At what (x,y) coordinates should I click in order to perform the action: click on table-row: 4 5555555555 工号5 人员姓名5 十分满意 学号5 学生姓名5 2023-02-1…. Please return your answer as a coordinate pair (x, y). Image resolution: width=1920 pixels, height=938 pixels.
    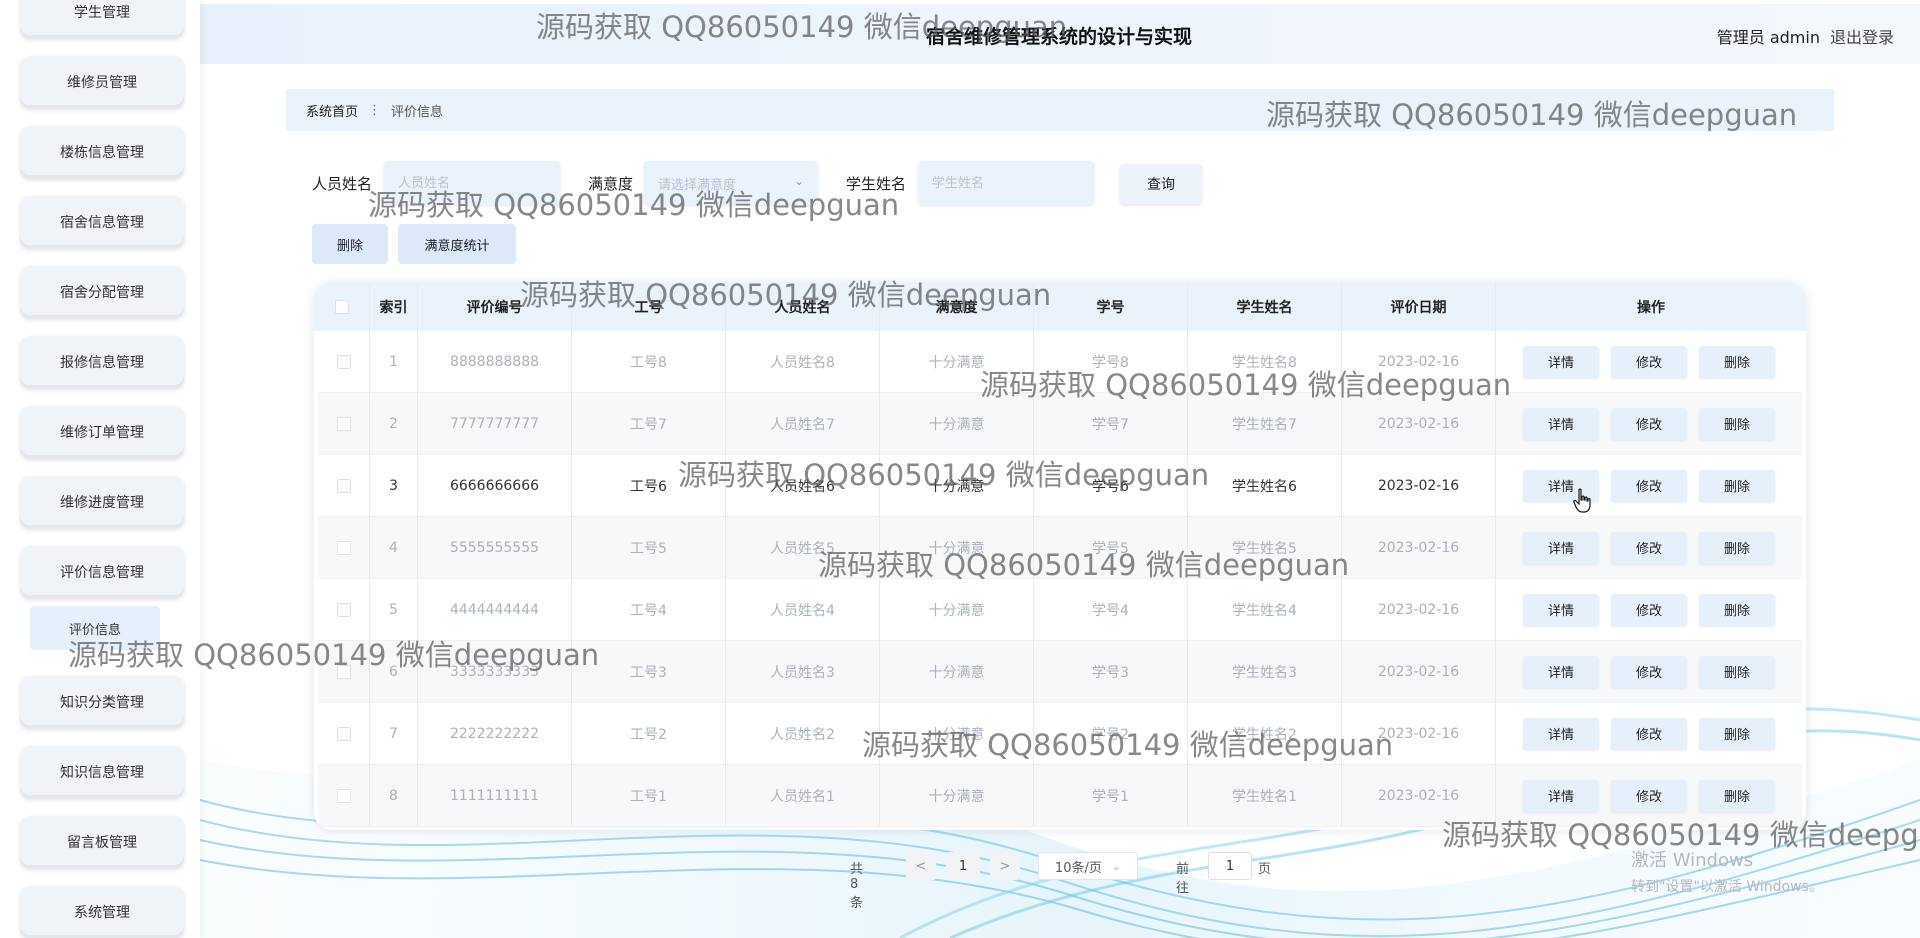
    Looking at the image, I should click on (1060, 548).